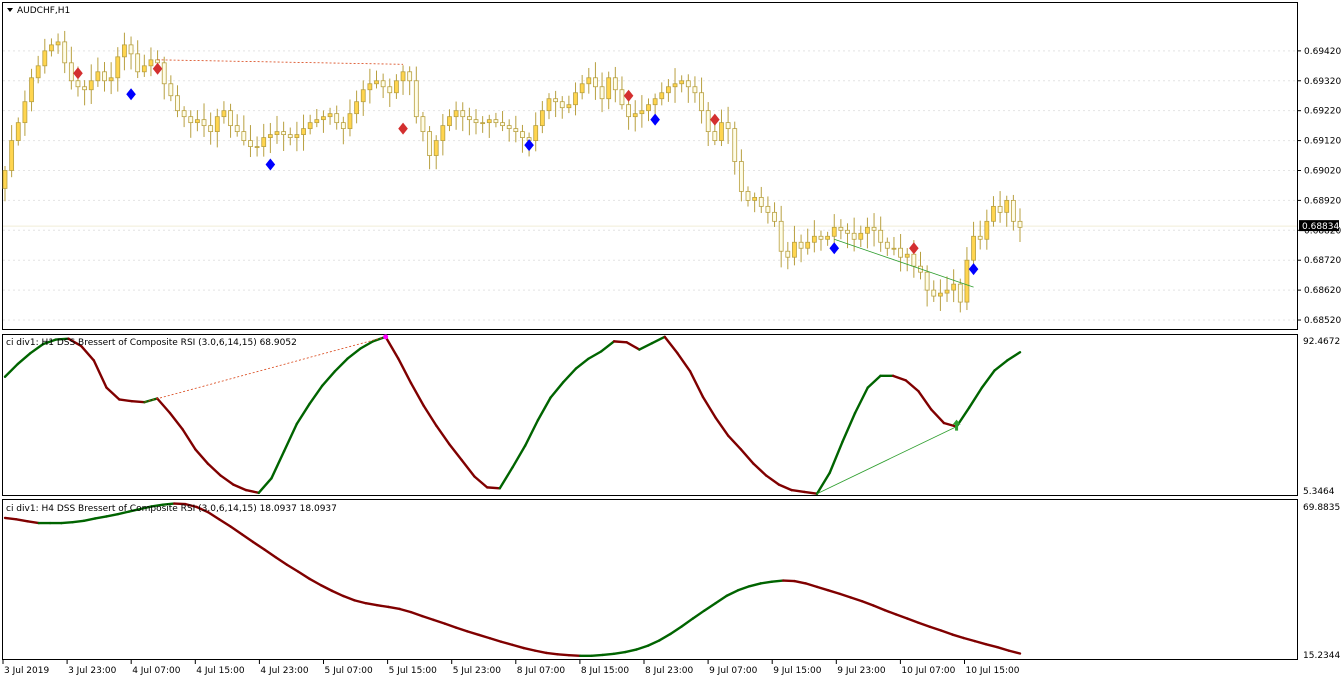  What do you see at coordinates (1322, 82) in the screenshot?
I see `price-tick-label: 0.69320` at bounding box center [1322, 82].